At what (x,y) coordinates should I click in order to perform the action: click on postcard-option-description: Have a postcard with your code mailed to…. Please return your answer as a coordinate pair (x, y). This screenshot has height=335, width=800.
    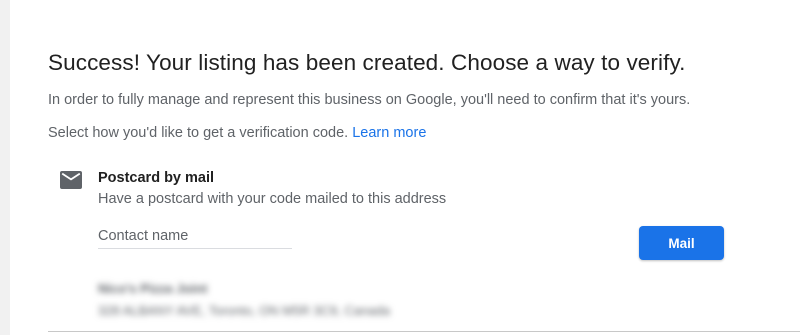
    Looking at the image, I should click on (272, 199).